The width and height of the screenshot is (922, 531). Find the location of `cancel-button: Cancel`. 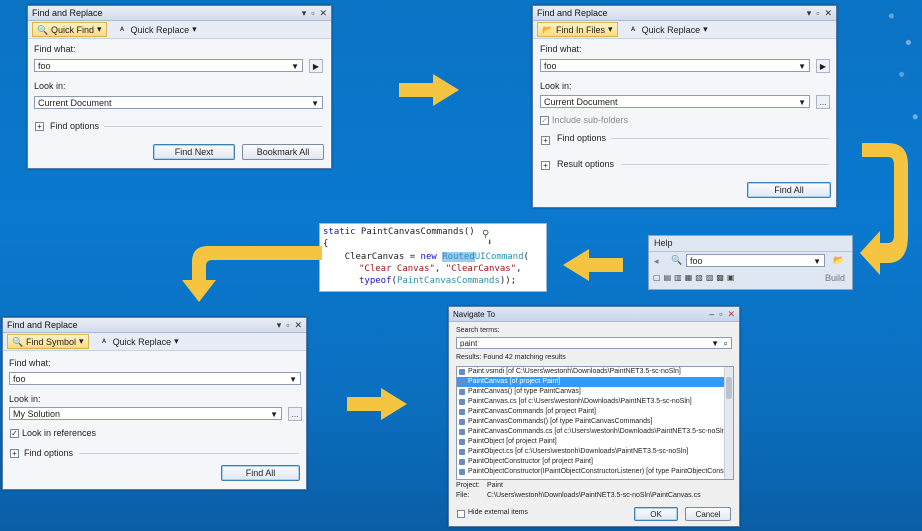

cancel-button: Cancel is located at coordinates (708, 514).